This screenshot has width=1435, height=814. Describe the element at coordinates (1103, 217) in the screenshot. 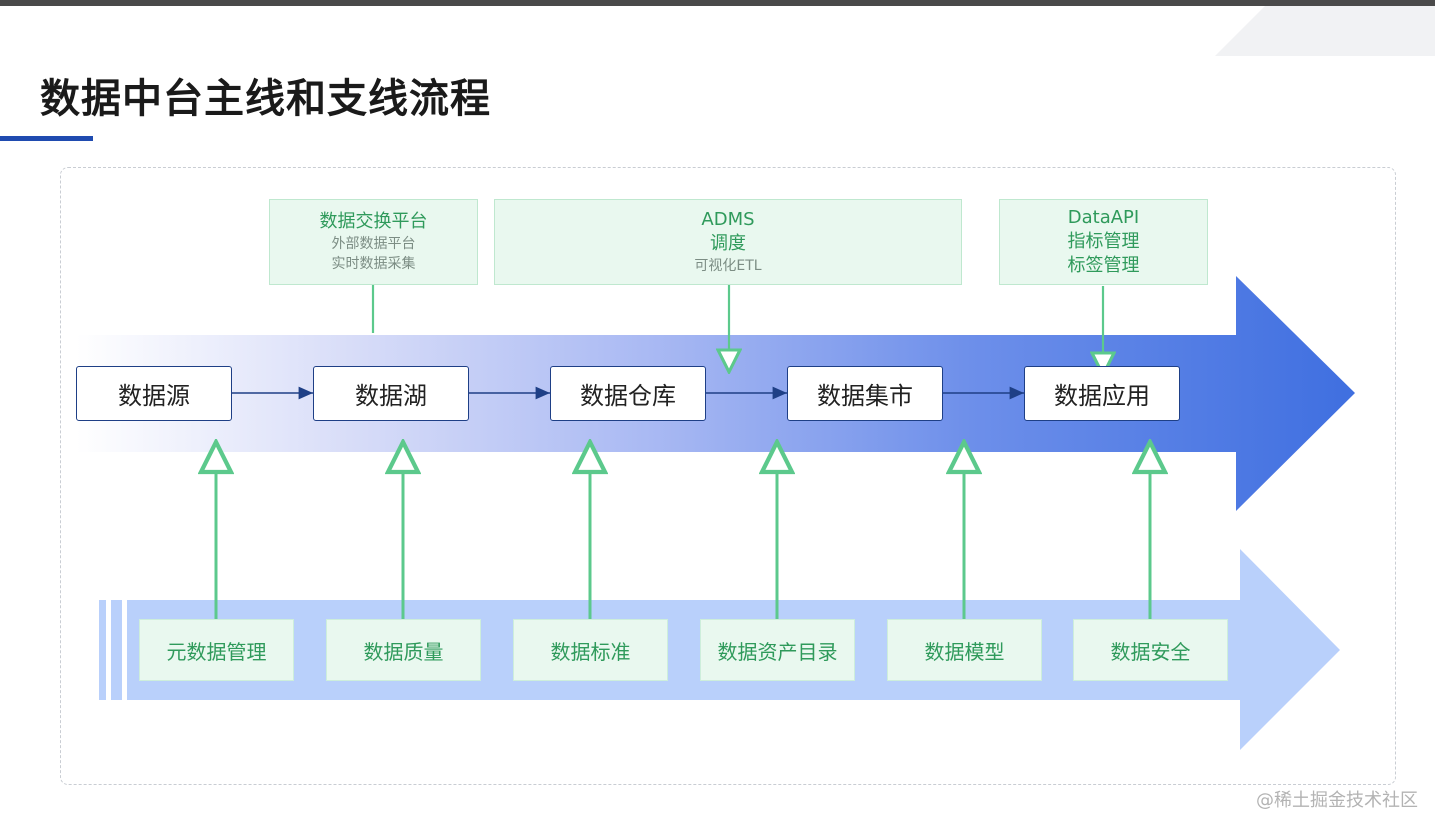

I see `dataapi-title: DataAPI` at that location.